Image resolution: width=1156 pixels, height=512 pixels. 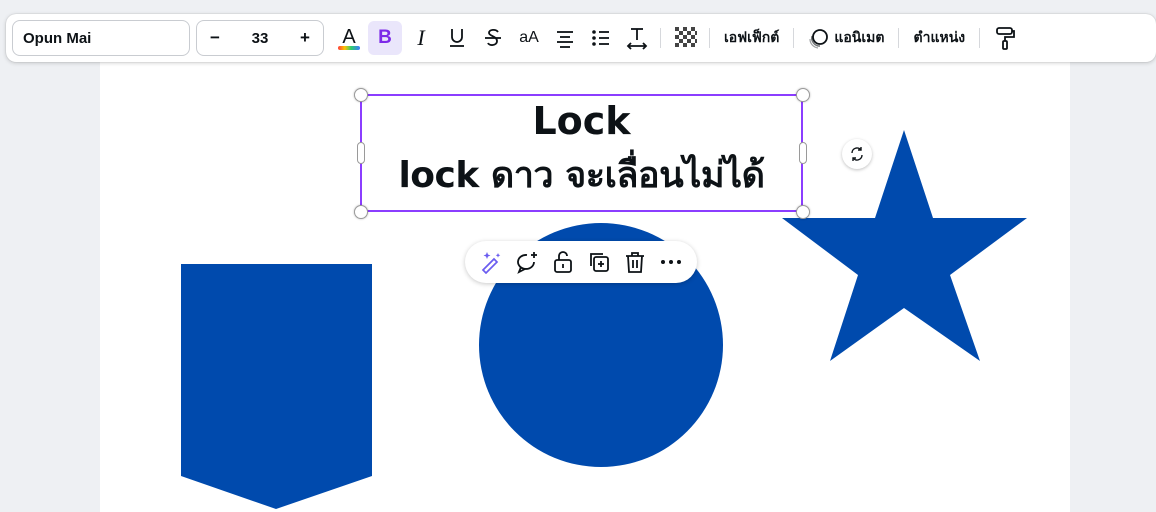 What do you see at coordinates (581, 121) in the screenshot?
I see `text-line-1: Lock` at bounding box center [581, 121].